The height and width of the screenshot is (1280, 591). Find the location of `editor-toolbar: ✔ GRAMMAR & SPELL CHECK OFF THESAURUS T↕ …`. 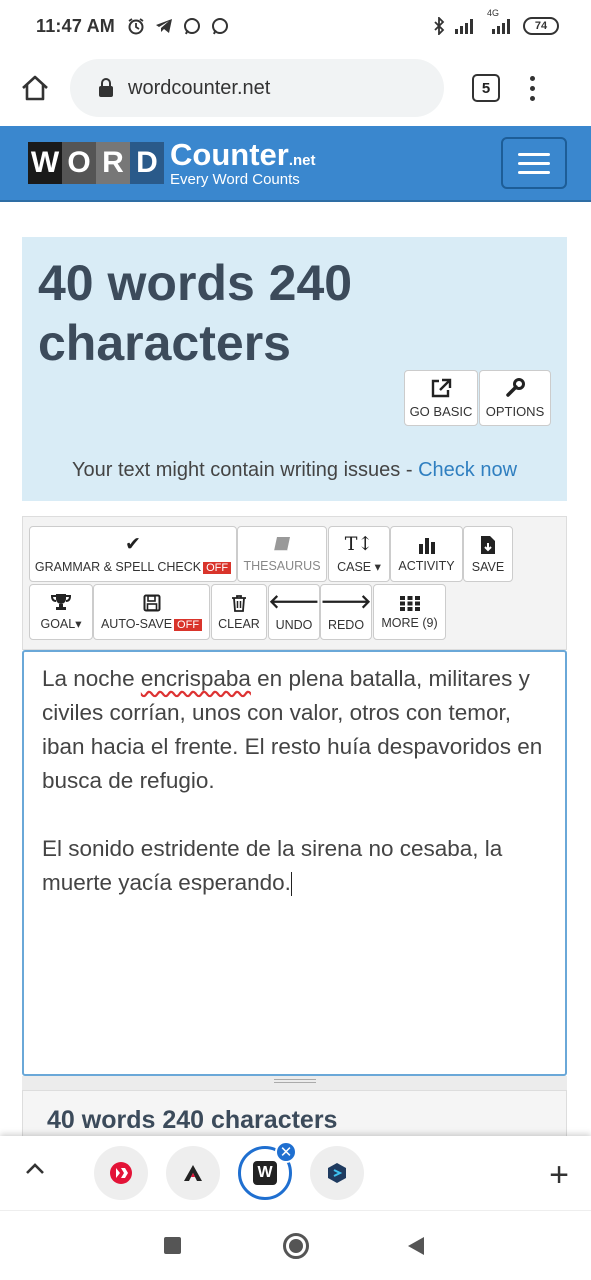

editor-toolbar: ✔ GRAMMAR & SPELL CHECK OFF THESAURUS T↕ … is located at coordinates (294, 583).